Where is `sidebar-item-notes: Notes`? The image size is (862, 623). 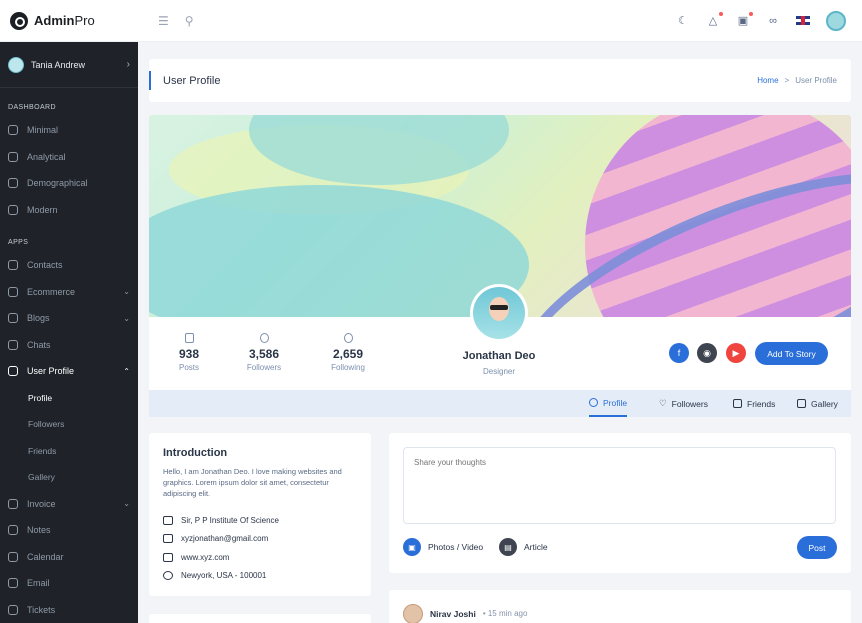 sidebar-item-notes: Notes is located at coordinates (69, 530).